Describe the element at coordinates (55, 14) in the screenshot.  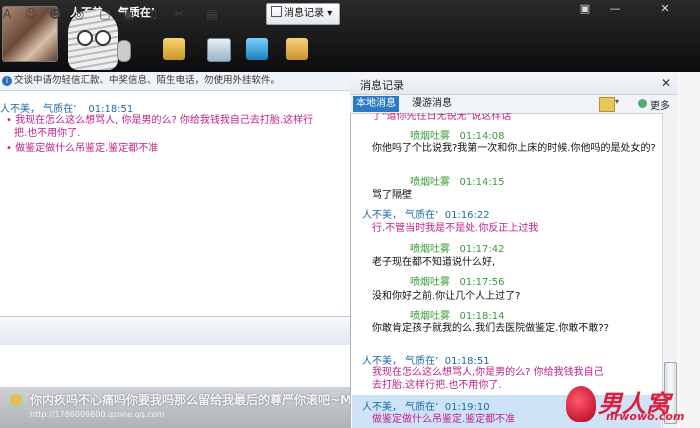
I see `magic-emoji-icon: ☻` at that location.